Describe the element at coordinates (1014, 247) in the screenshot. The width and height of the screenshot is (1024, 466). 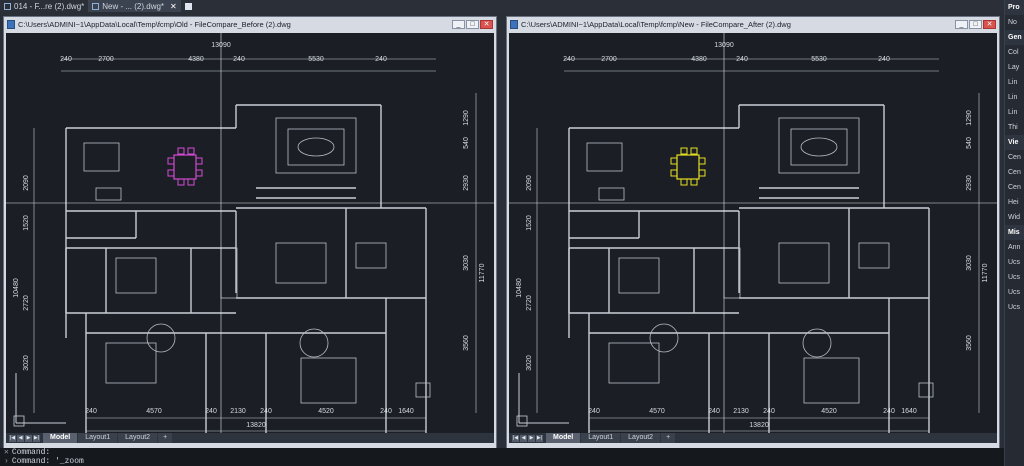
I see `prop-annotation-scale: Ann` at that location.